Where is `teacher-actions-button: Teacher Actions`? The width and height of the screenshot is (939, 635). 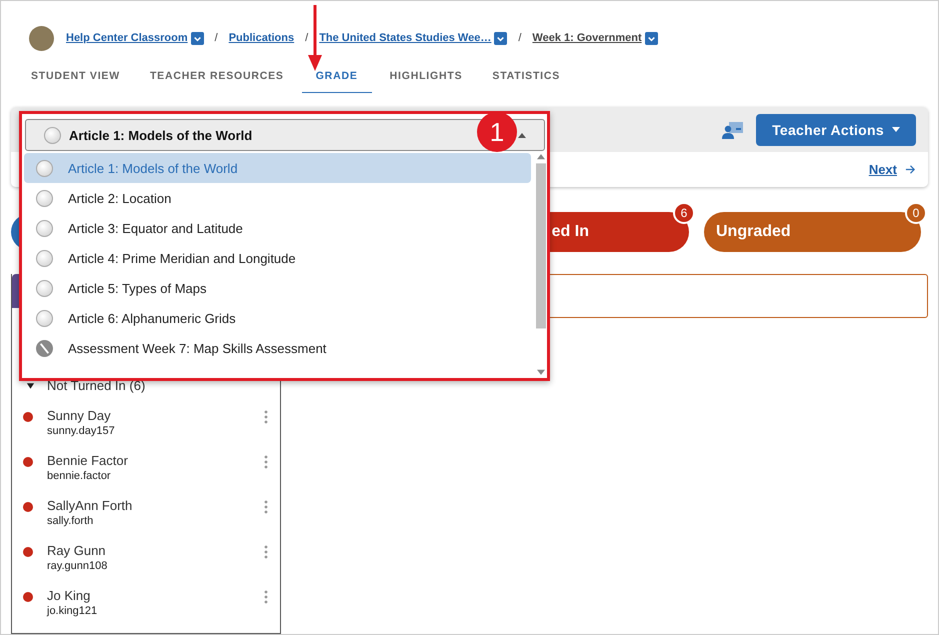 teacher-actions-button: Teacher Actions is located at coordinates (836, 130).